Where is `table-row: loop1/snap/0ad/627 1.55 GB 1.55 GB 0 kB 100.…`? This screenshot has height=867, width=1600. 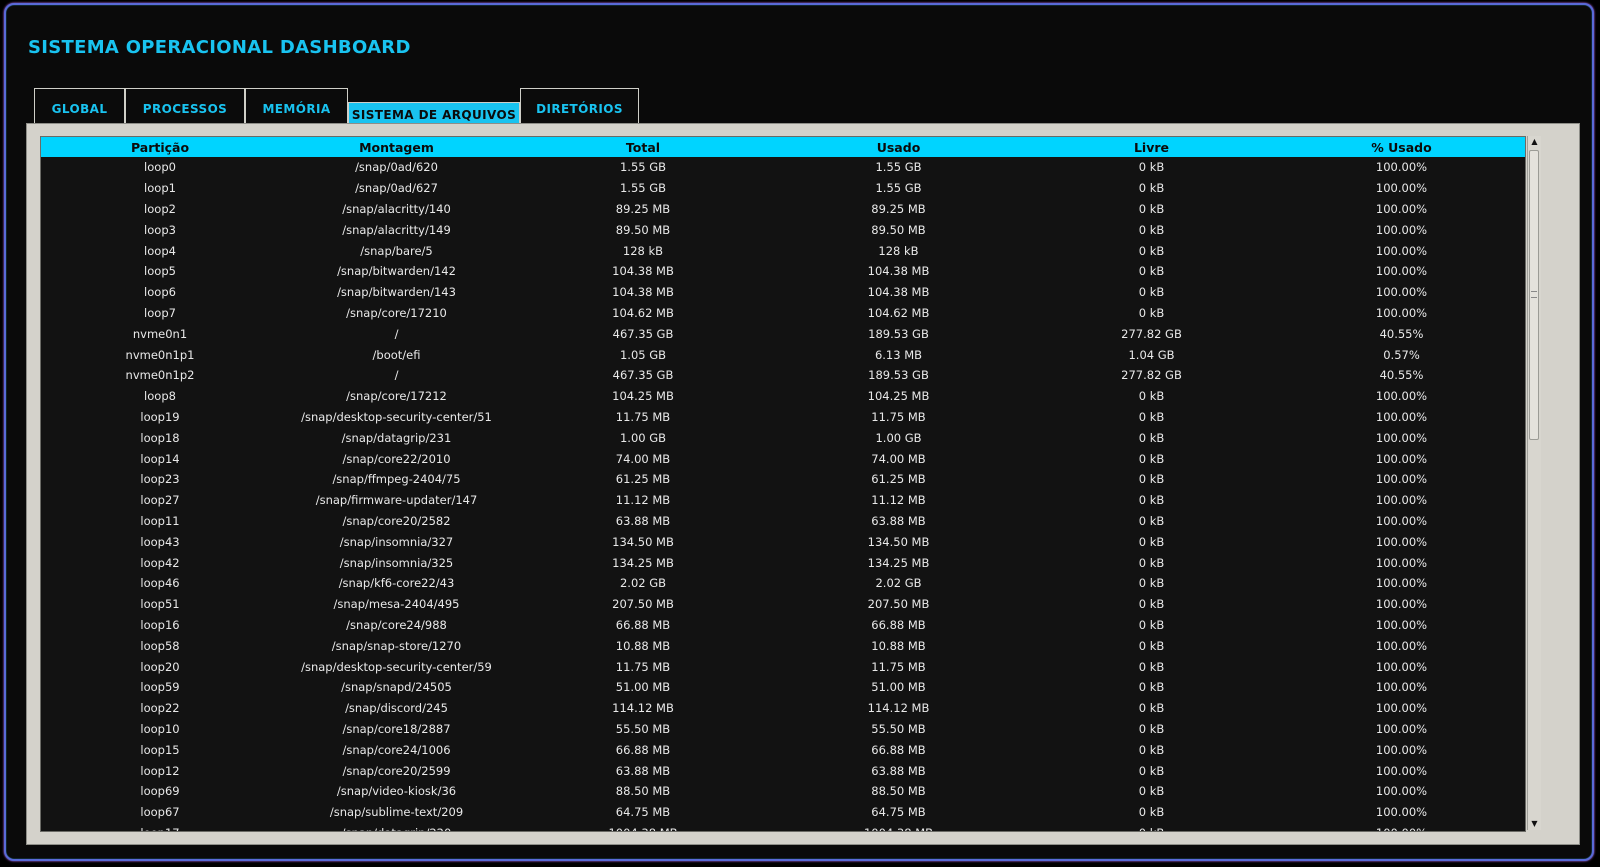
table-row: loop1/snap/0ad/627 1.55 GB 1.55 GB 0 kB 100.… is located at coordinates (783, 188).